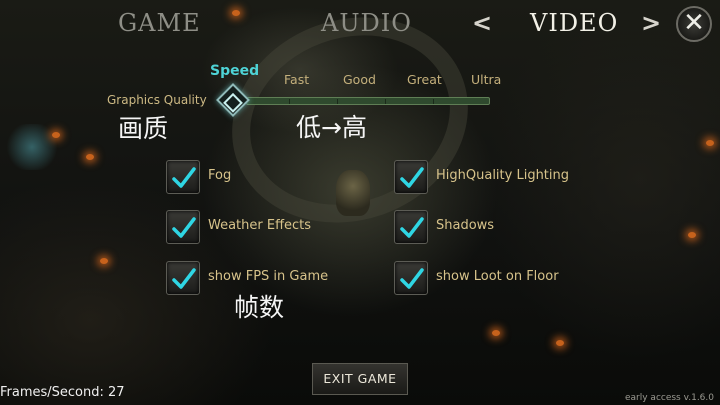 The image size is (720, 405). What do you see at coordinates (503, 175) in the screenshot?
I see `hq-lighting-label: HighQuality Lighting` at bounding box center [503, 175].